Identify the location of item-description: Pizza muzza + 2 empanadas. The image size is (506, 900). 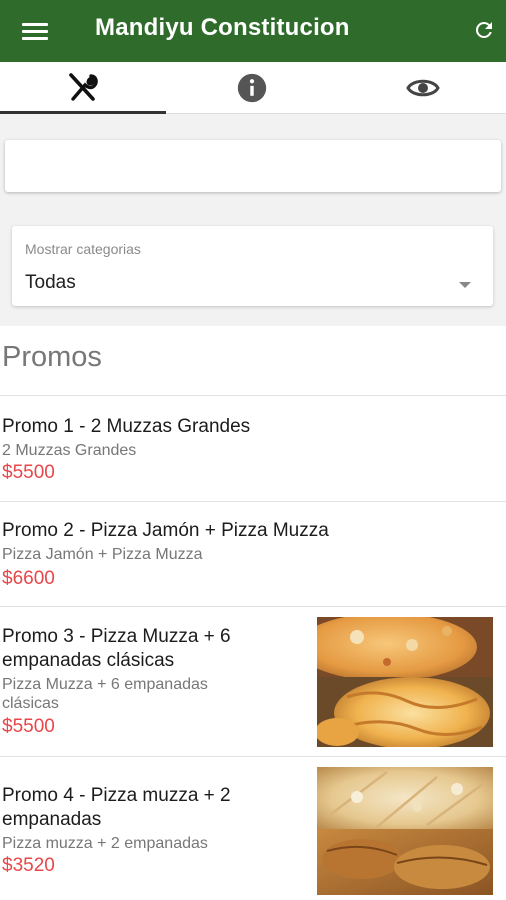
(105, 843).